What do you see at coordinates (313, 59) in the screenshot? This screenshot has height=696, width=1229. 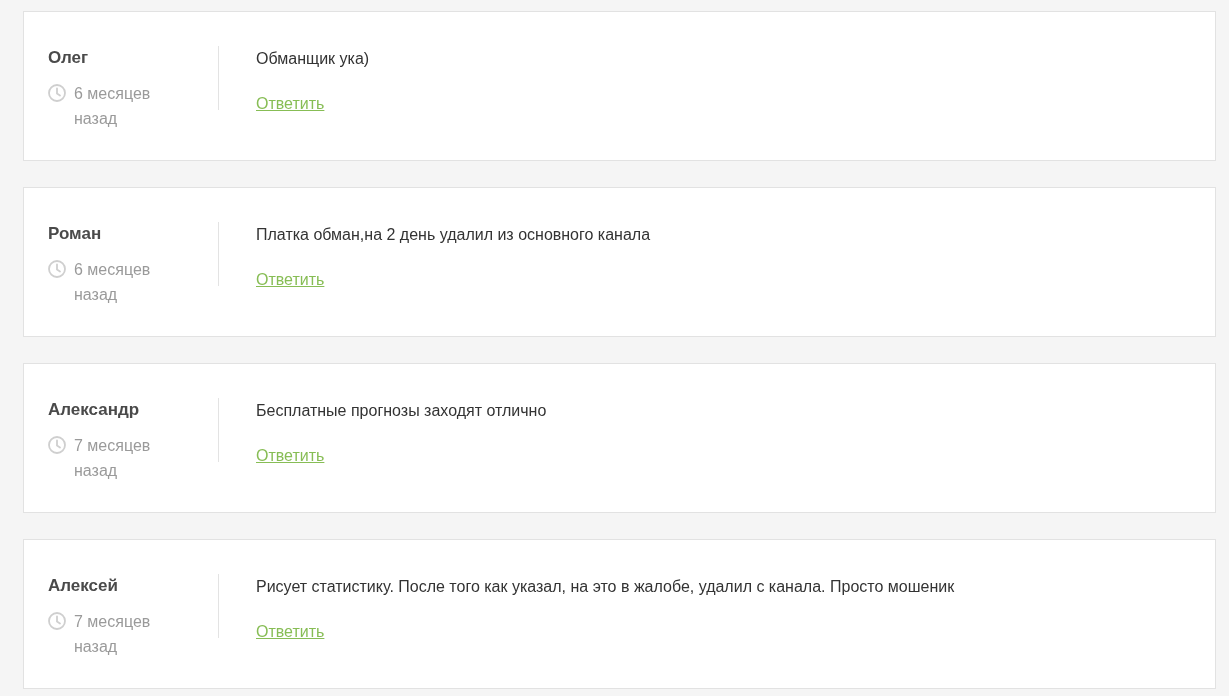 I see `comment-text: Обманщик ука)` at bounding box center [313, 59].